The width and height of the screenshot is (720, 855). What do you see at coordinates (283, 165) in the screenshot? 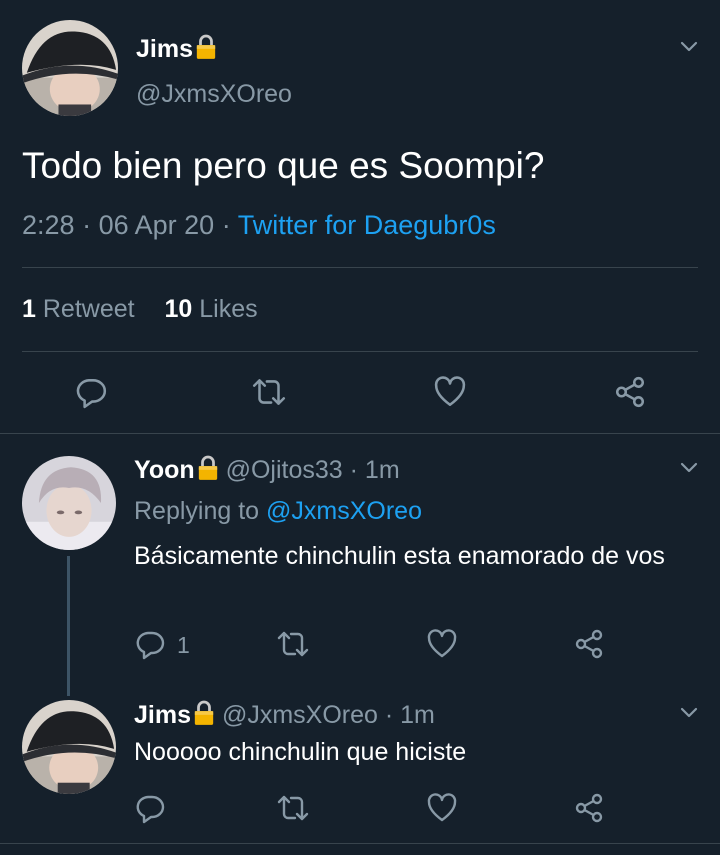
I see `tweet-text: Todo bien pero que es Soompi?` at bounding box center [283, 165].